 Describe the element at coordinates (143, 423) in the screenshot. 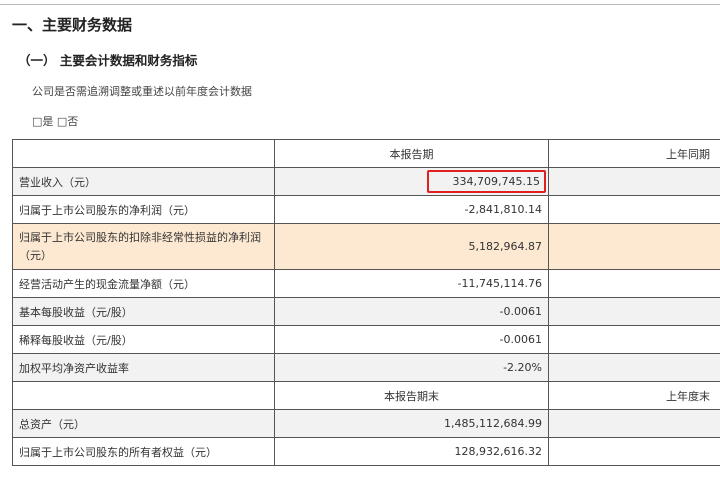

I see `row-label: 总资产（元）` at that location.